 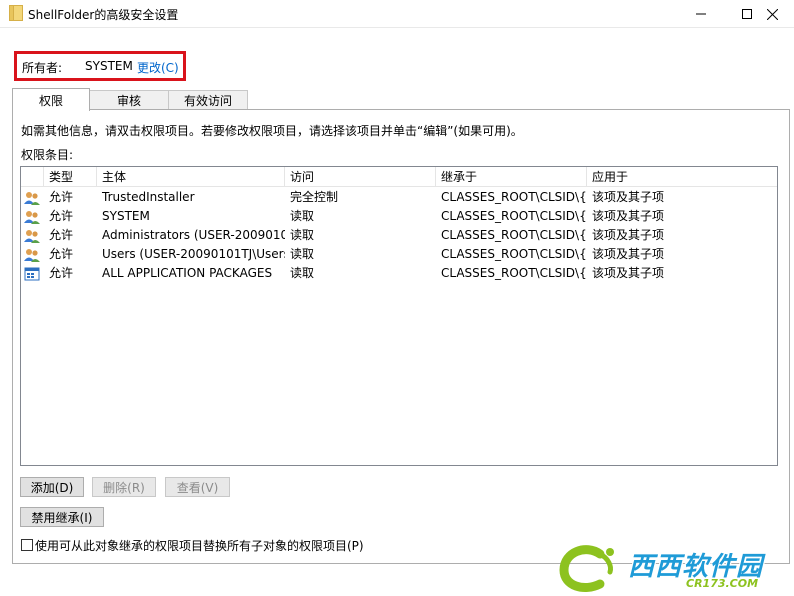 I want to click on watermark-c-icon, so click(x=586, y=568).